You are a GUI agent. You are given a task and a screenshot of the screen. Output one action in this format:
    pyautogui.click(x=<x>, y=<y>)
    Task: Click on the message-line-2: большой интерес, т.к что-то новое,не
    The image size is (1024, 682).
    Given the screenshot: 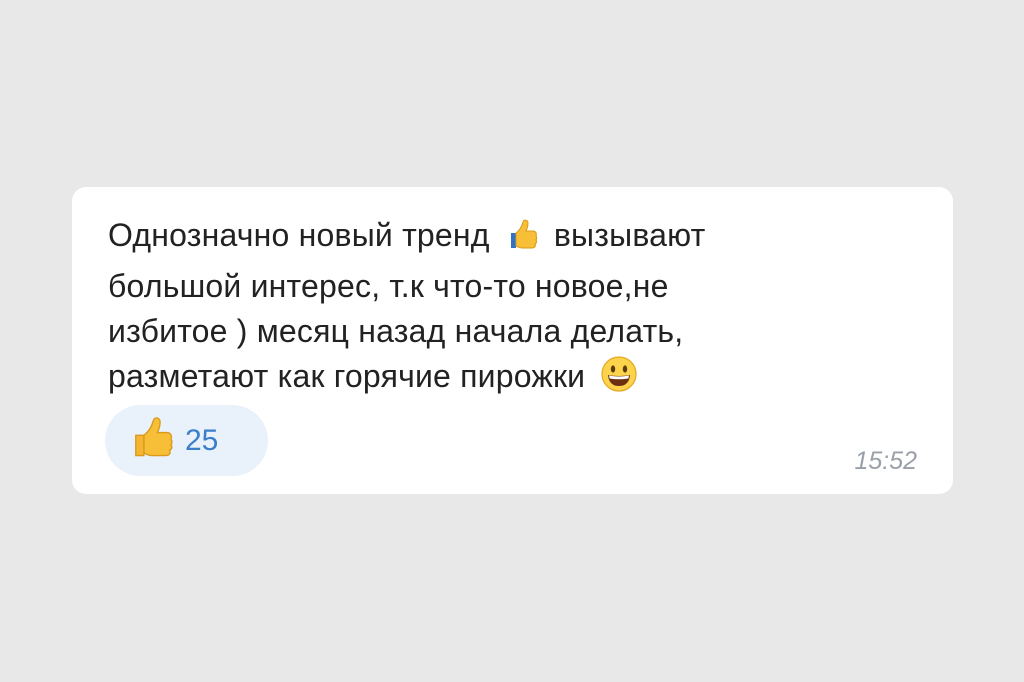 What is the action you would take?
    pyautogui.click(x=388, y=286)
    